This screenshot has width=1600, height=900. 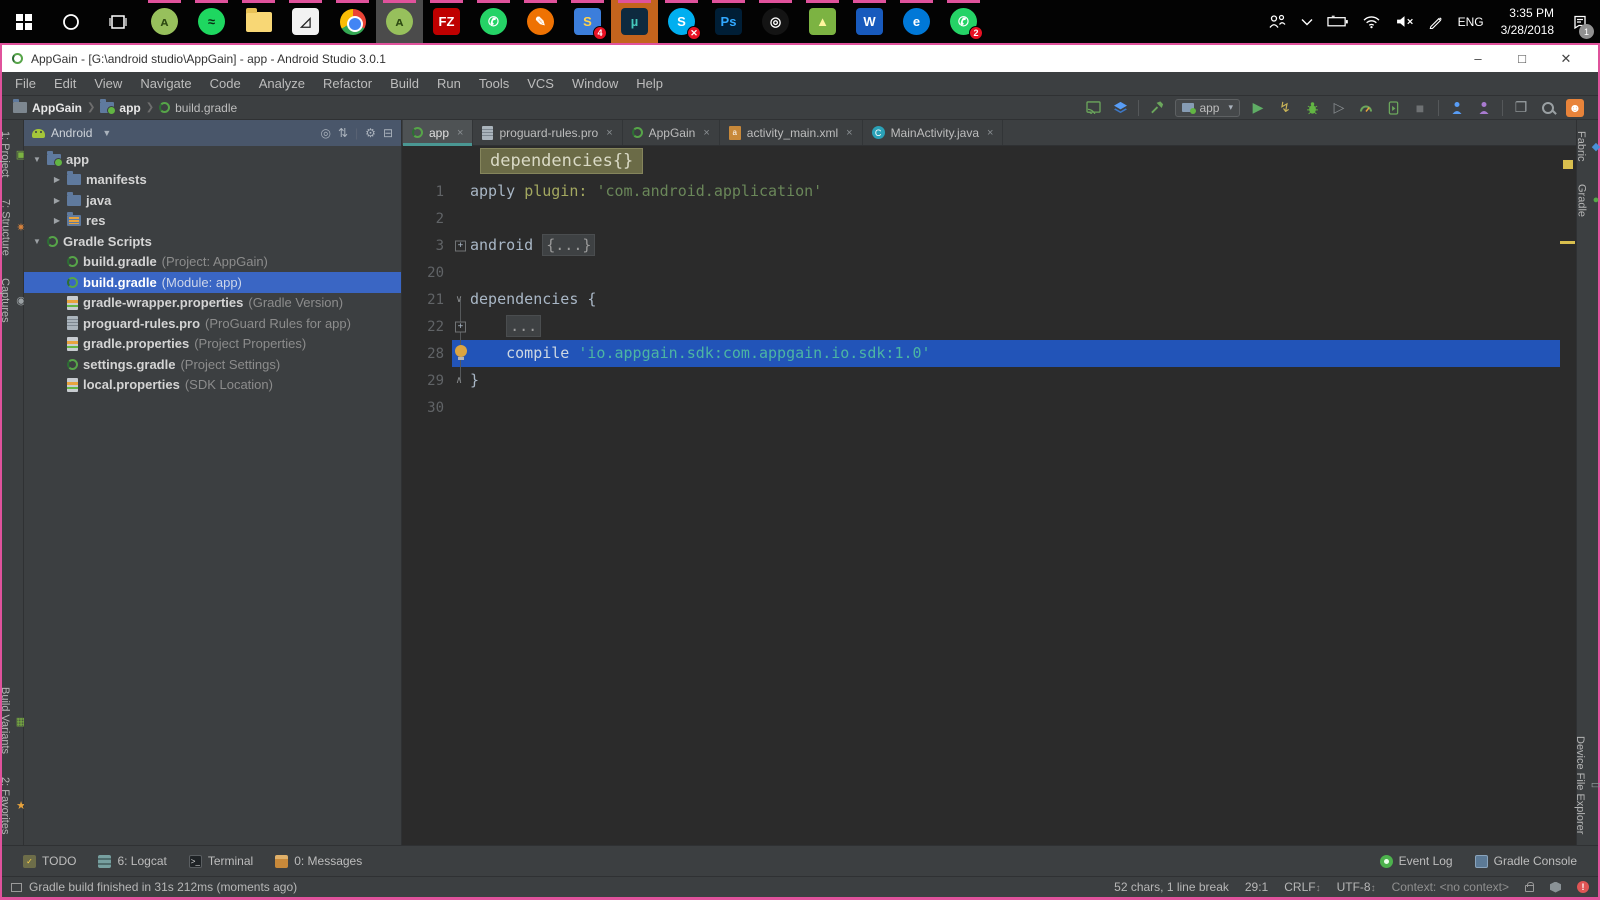 I want to click on sdk-manager-icon: ❐, so click(x=1521, y=108).